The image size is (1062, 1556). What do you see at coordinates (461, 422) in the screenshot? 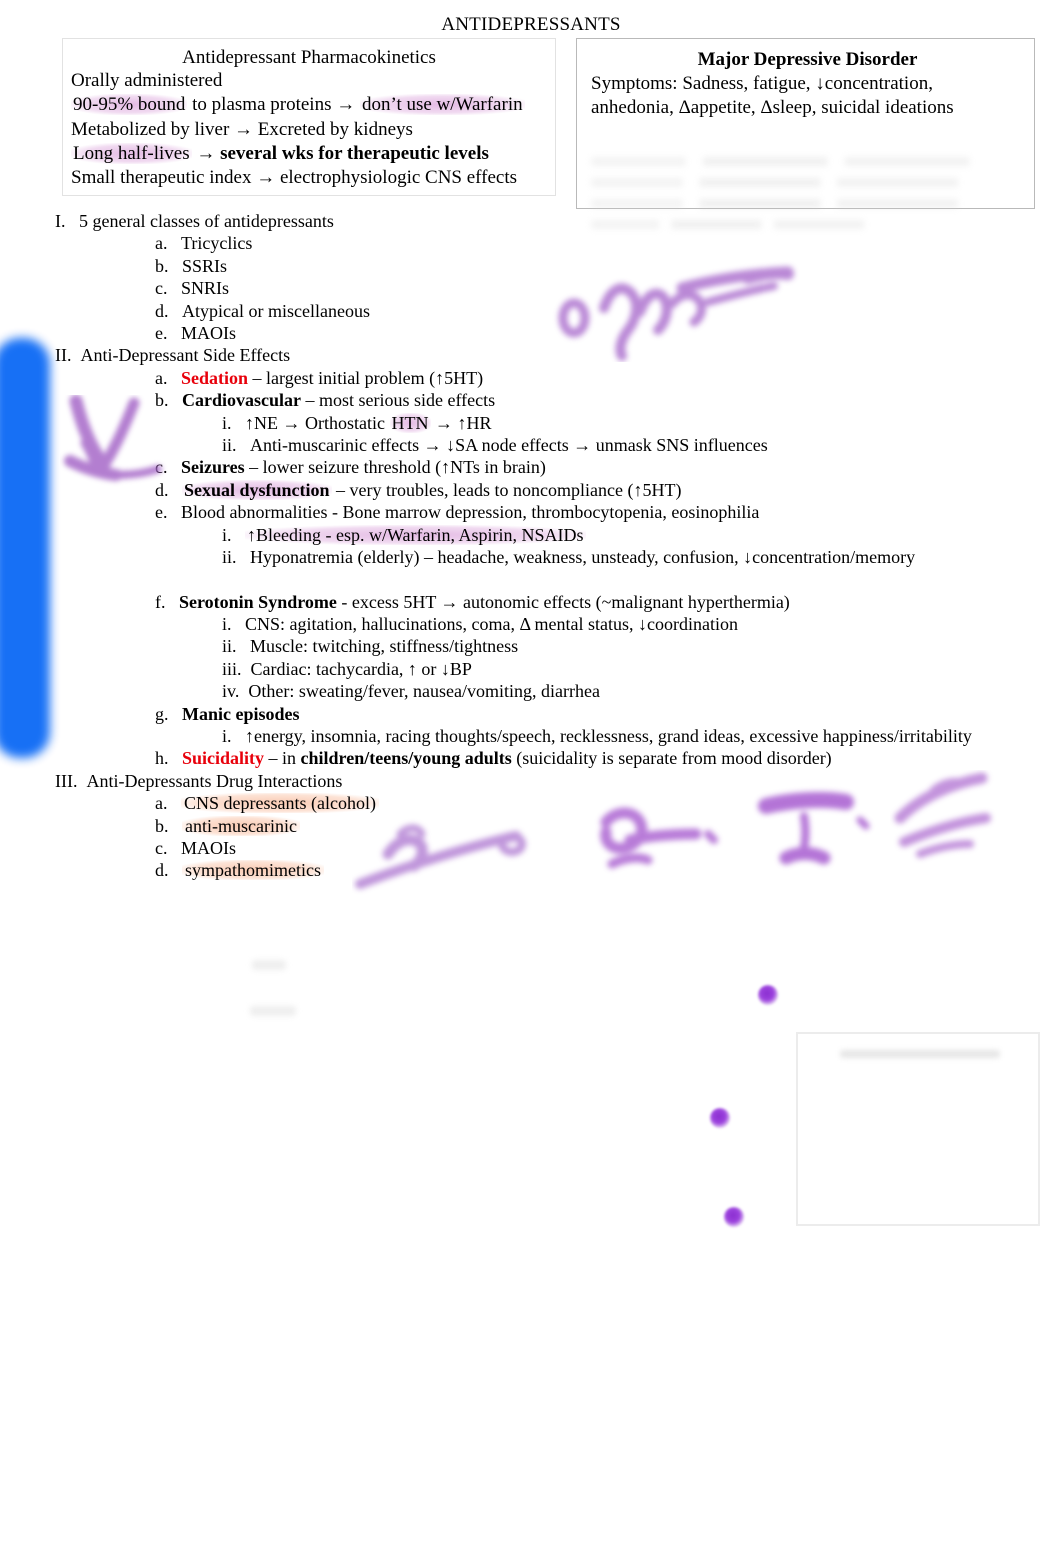
I see `II-b-i-post: → ↑HR` at bounding box center [461, 422].